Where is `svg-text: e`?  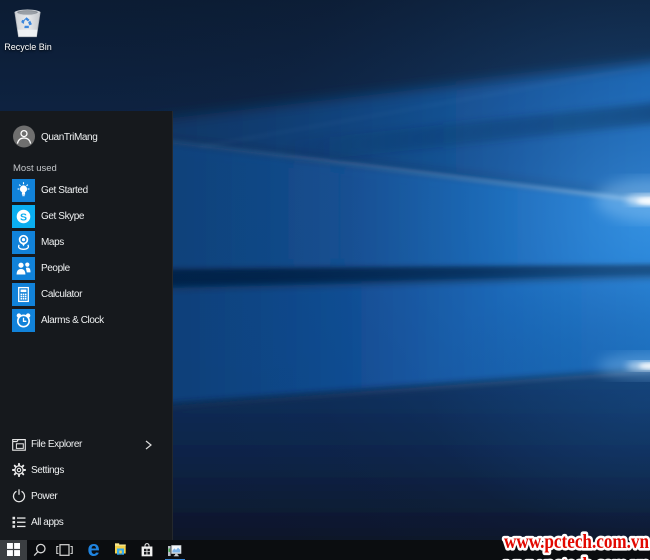
svg-text: e is located at coordinates (93, 550).